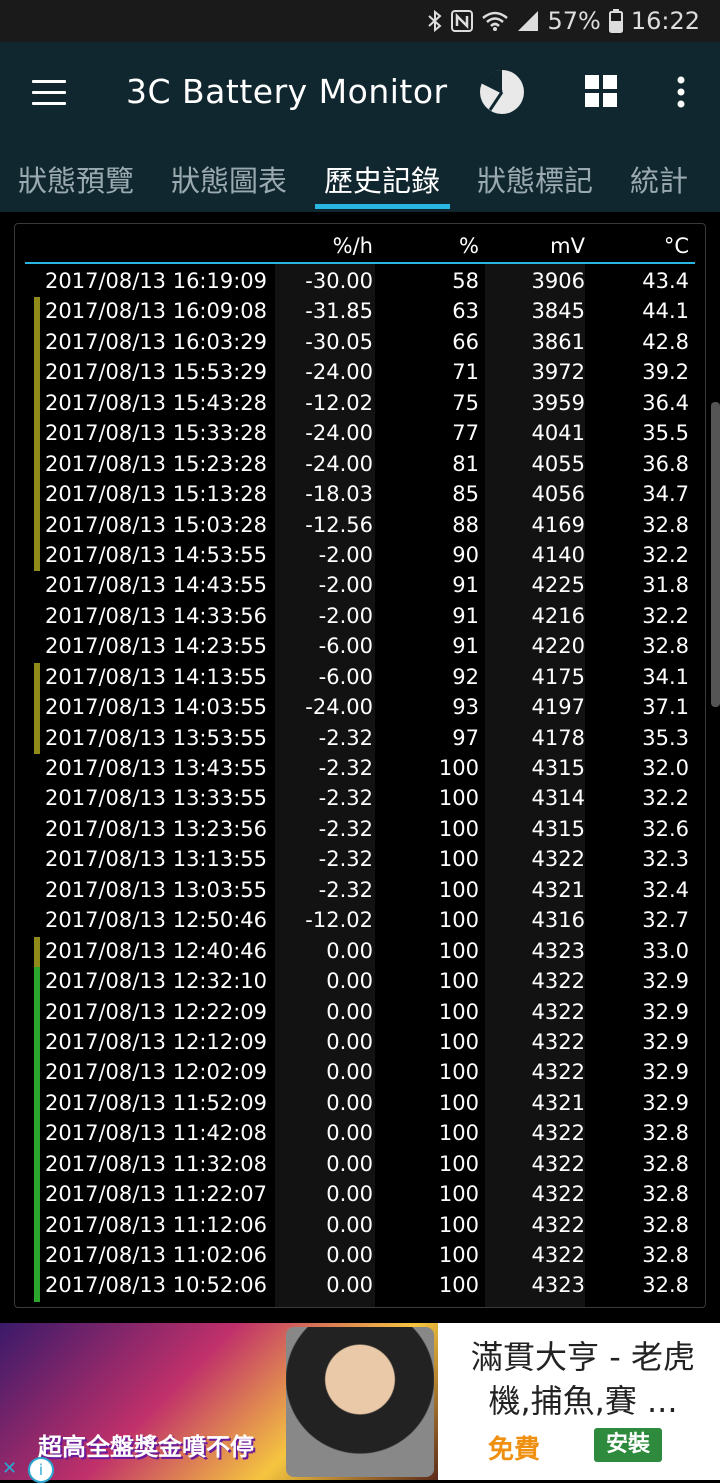  What do you see at coordinates (360, 525) in the screenshot?
I see `table-row: 2017/08/13 15:03:28 -12.56 88 4169 32.8` at bounding box center [360, 525].